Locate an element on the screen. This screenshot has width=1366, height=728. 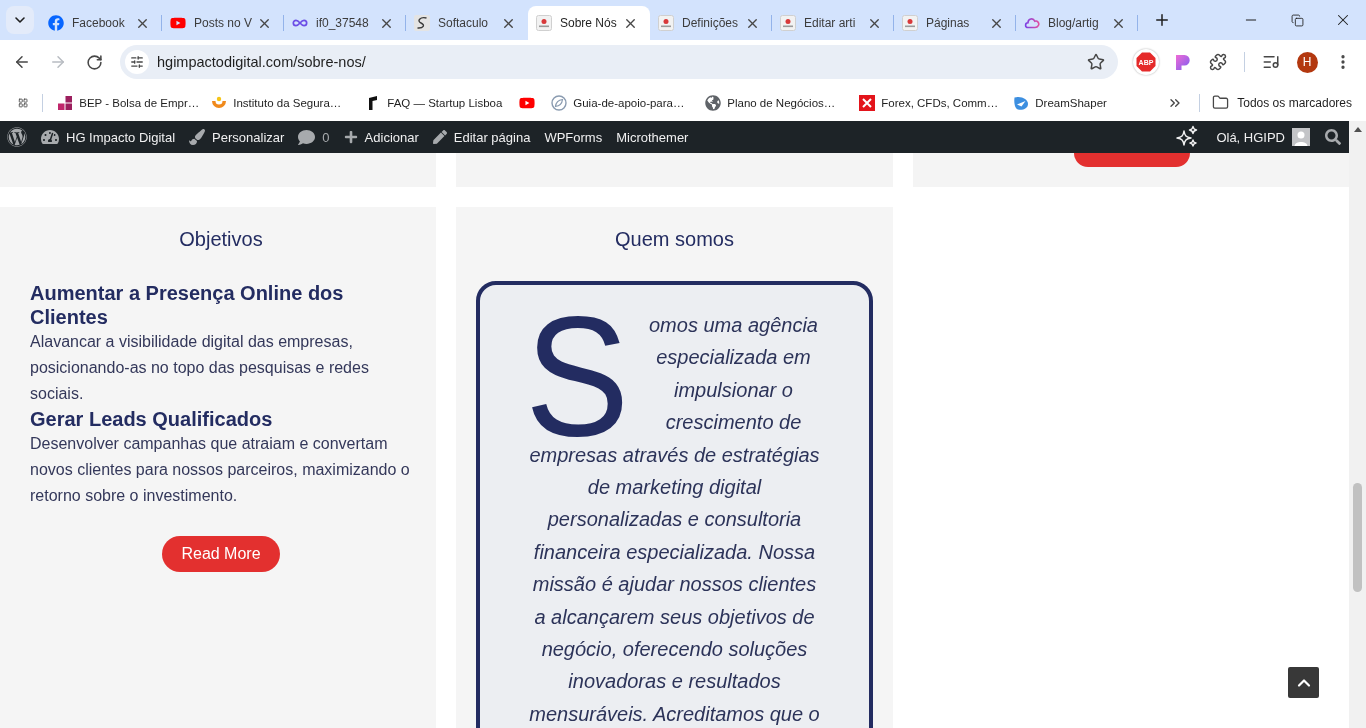
globe-icon is located at coordinates (713, 102).